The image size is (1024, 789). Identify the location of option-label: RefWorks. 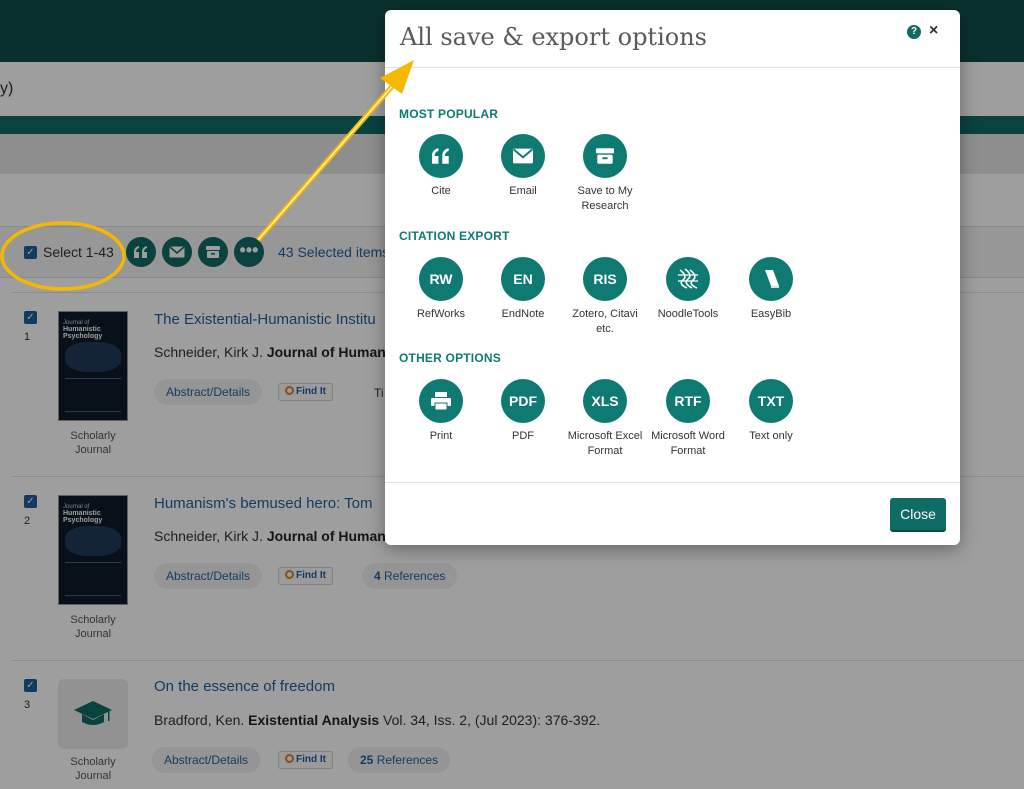
(441, 314).